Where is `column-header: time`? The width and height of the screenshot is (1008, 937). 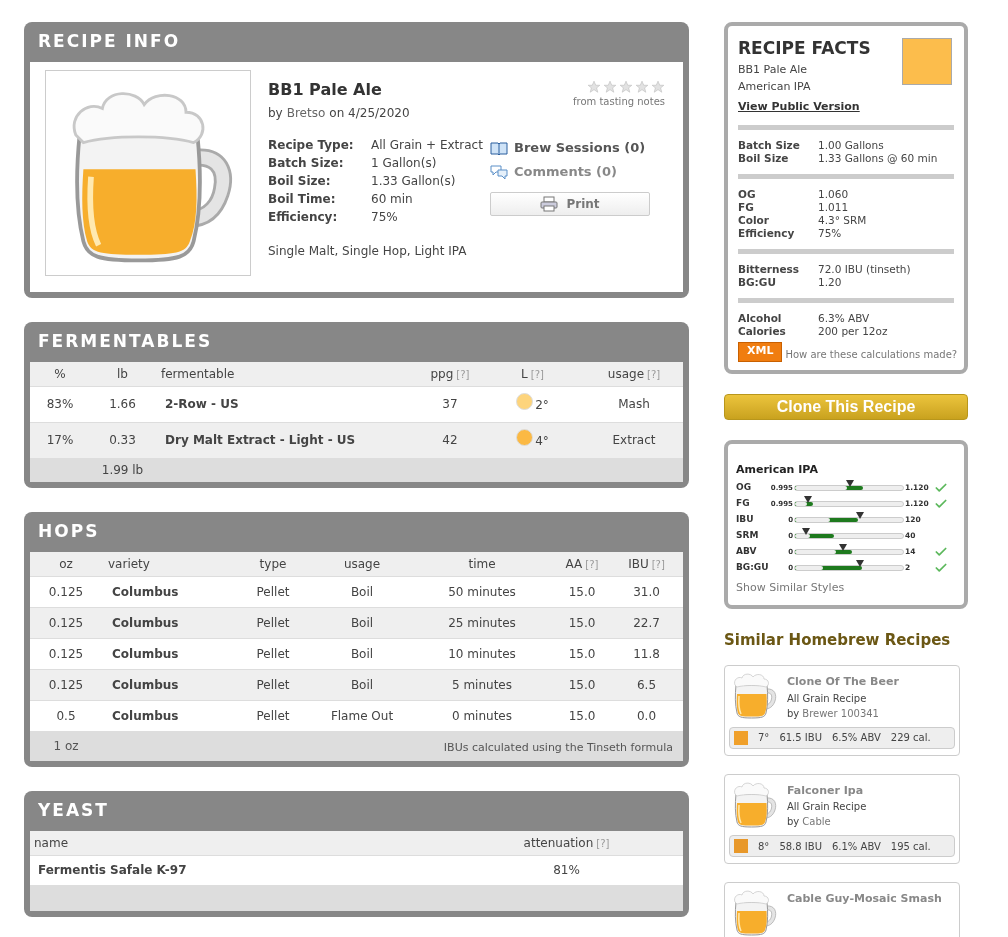
column-header: time is located at coordinates (482, 564).